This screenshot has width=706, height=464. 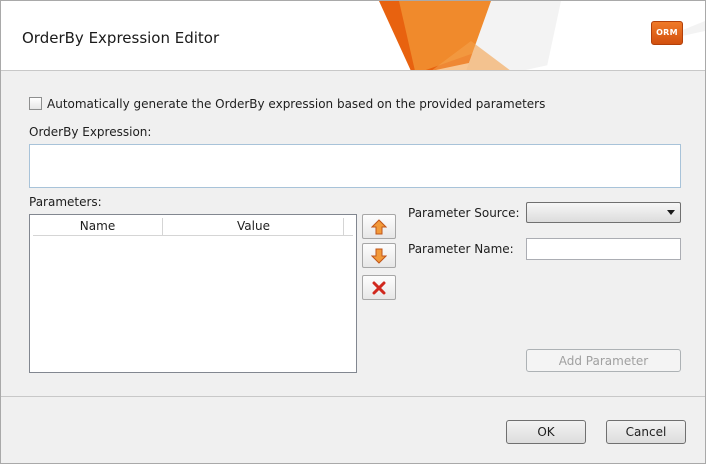 I want to click on column-header-name: Name, so click(x=98, y=227).